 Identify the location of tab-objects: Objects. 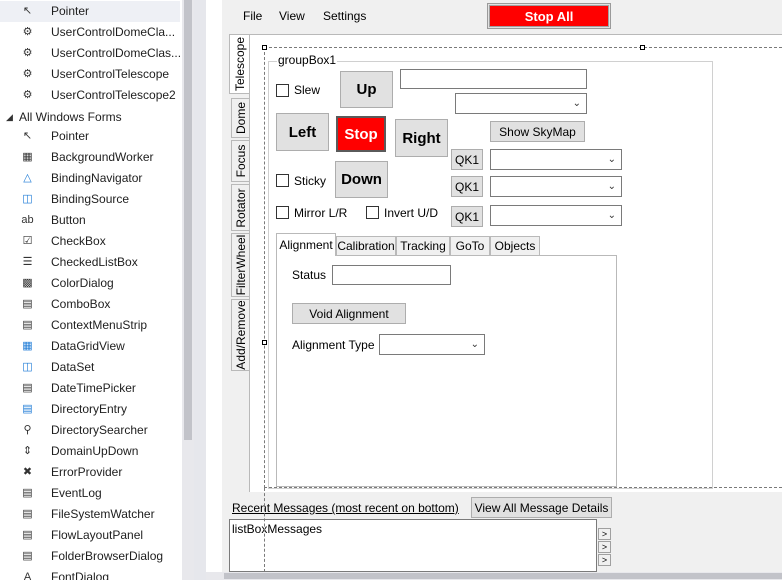
(515, 245).